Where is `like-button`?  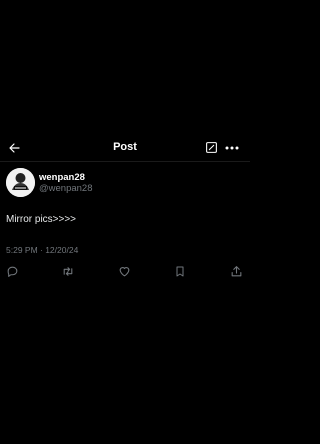
like-button is located at coordinates (124, 271).